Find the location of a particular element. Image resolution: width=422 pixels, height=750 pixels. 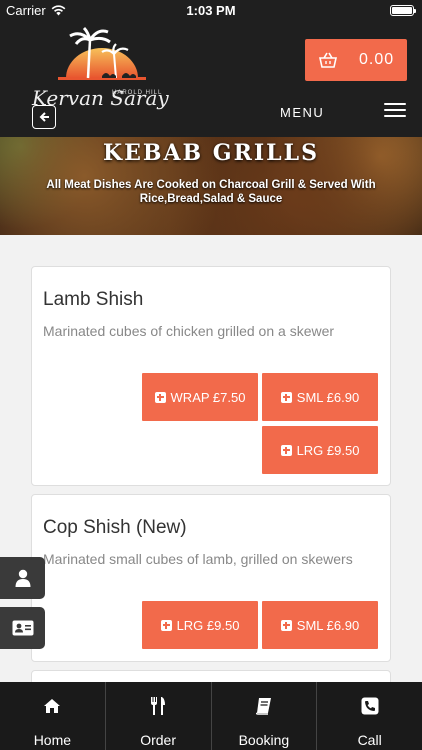

home-icon is located at coordinates (52, 706).